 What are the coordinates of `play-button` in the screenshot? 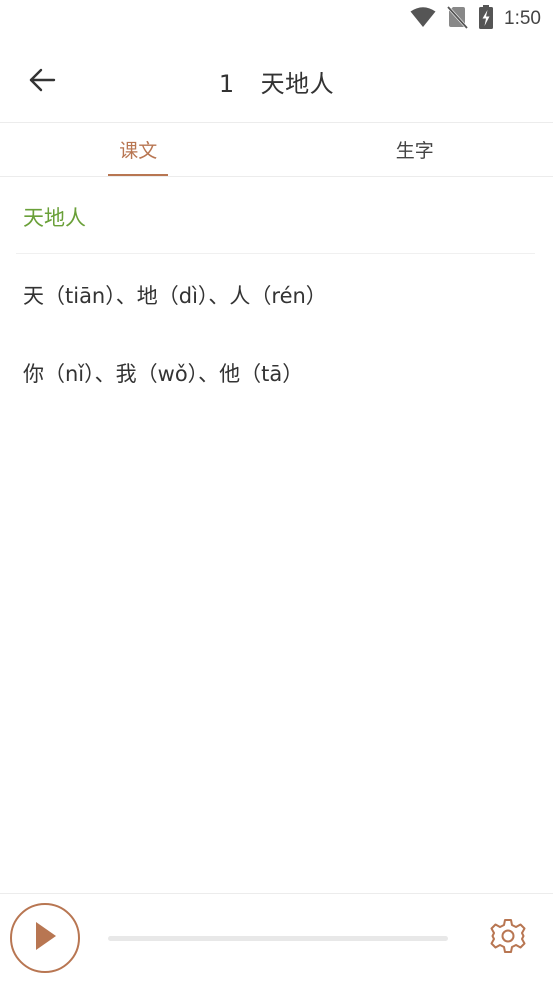 It's located at (45, 938).